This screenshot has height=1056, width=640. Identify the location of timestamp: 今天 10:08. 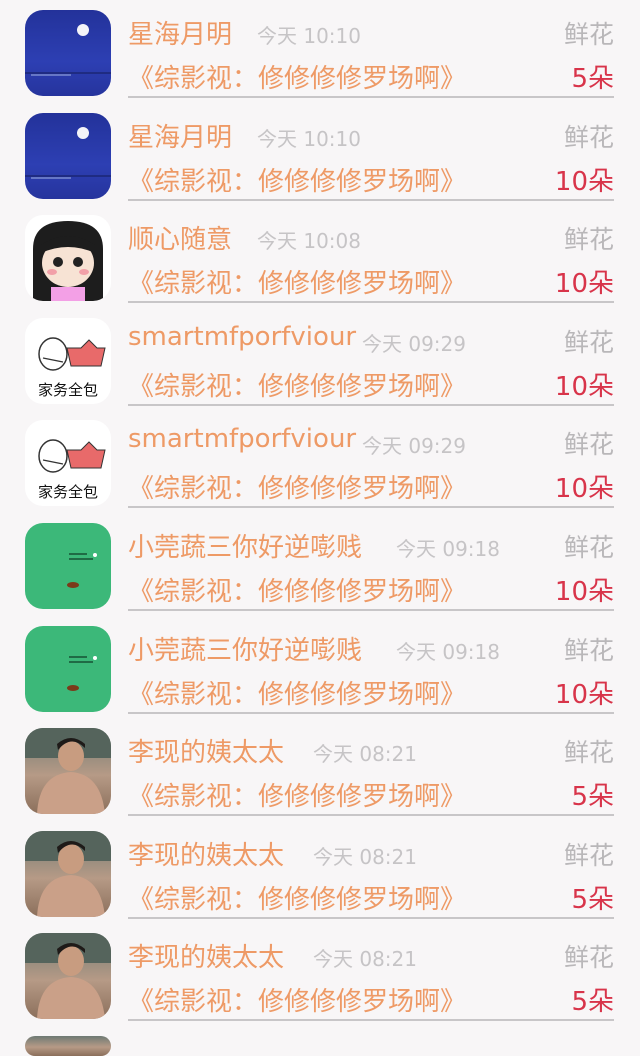
(309, 241).